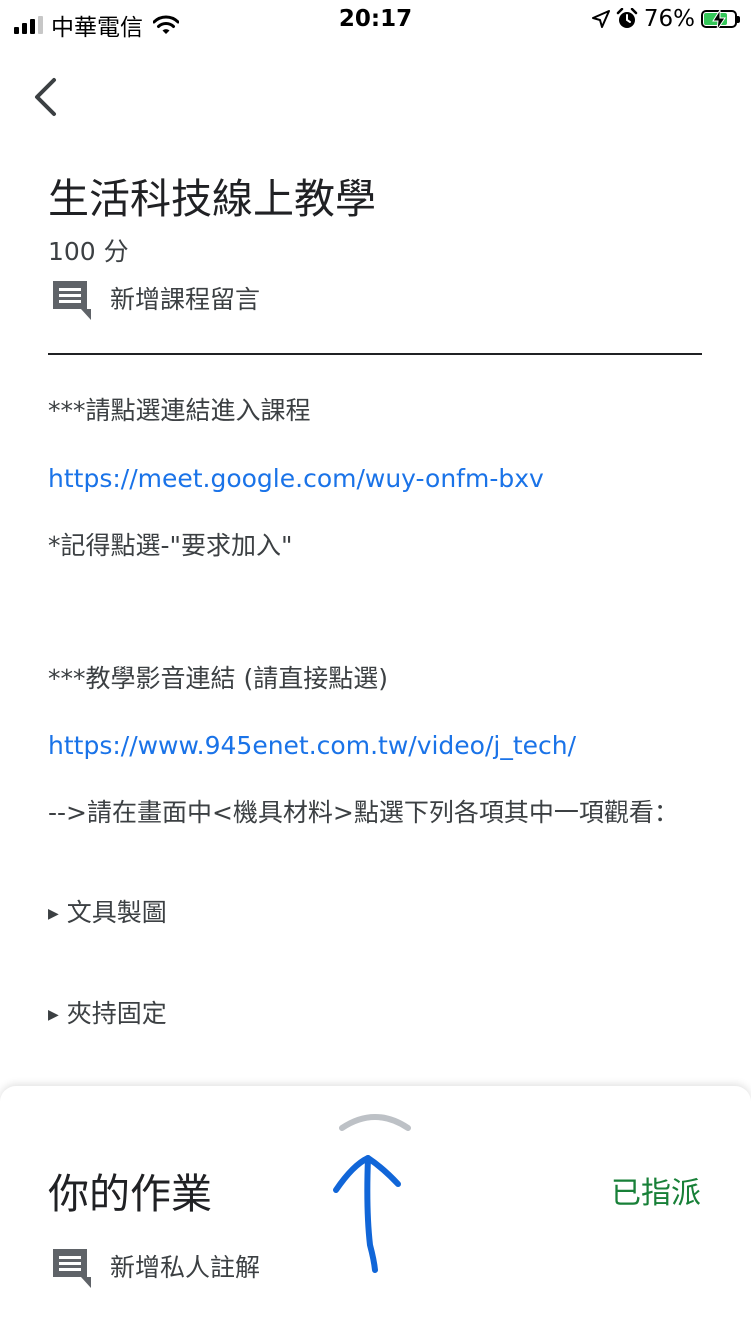 This screenshot has width=751, height=1334. I want to click on video-link: https://www.945enet.com.tw/video/j_tech/, so click(375, 746).